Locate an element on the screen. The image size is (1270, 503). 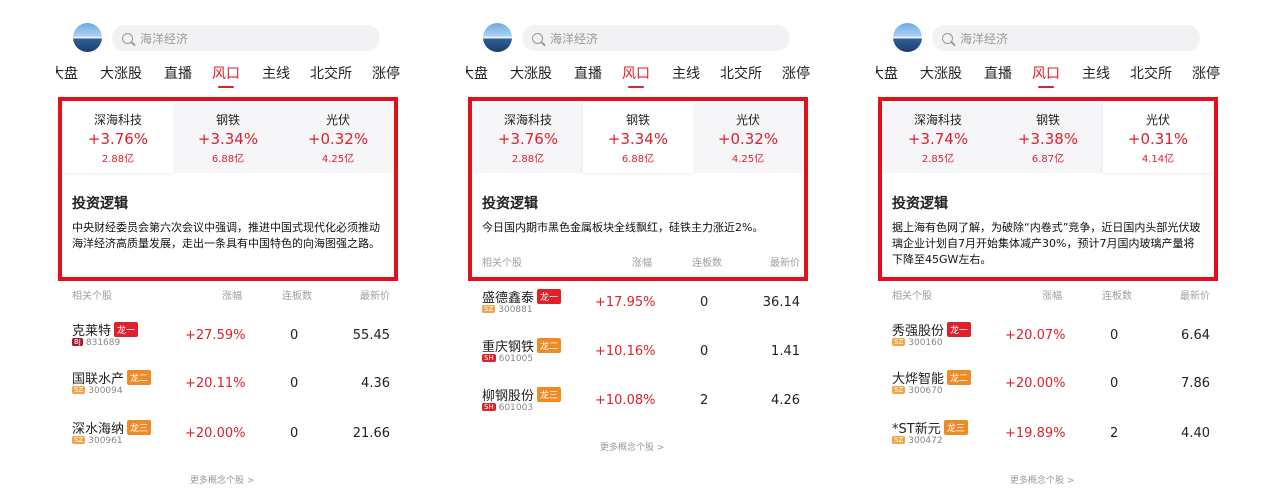
table-row: 大烨智能 龙二 SZ 300670 +20.00% 0 7.86 is located at coordinates (1051, 385).